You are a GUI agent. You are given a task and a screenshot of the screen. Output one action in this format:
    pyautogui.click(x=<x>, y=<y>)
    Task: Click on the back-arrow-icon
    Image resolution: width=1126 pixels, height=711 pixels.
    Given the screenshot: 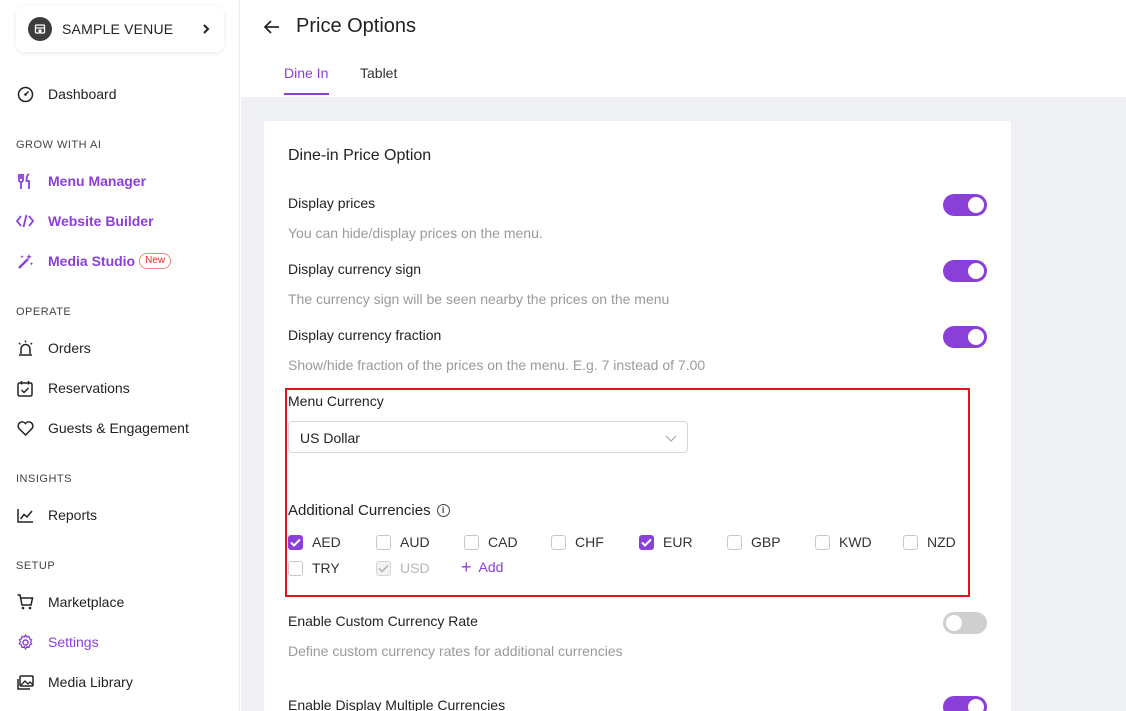 What is the action you would take?
    pyautogui.click(x=272, y=27)
    